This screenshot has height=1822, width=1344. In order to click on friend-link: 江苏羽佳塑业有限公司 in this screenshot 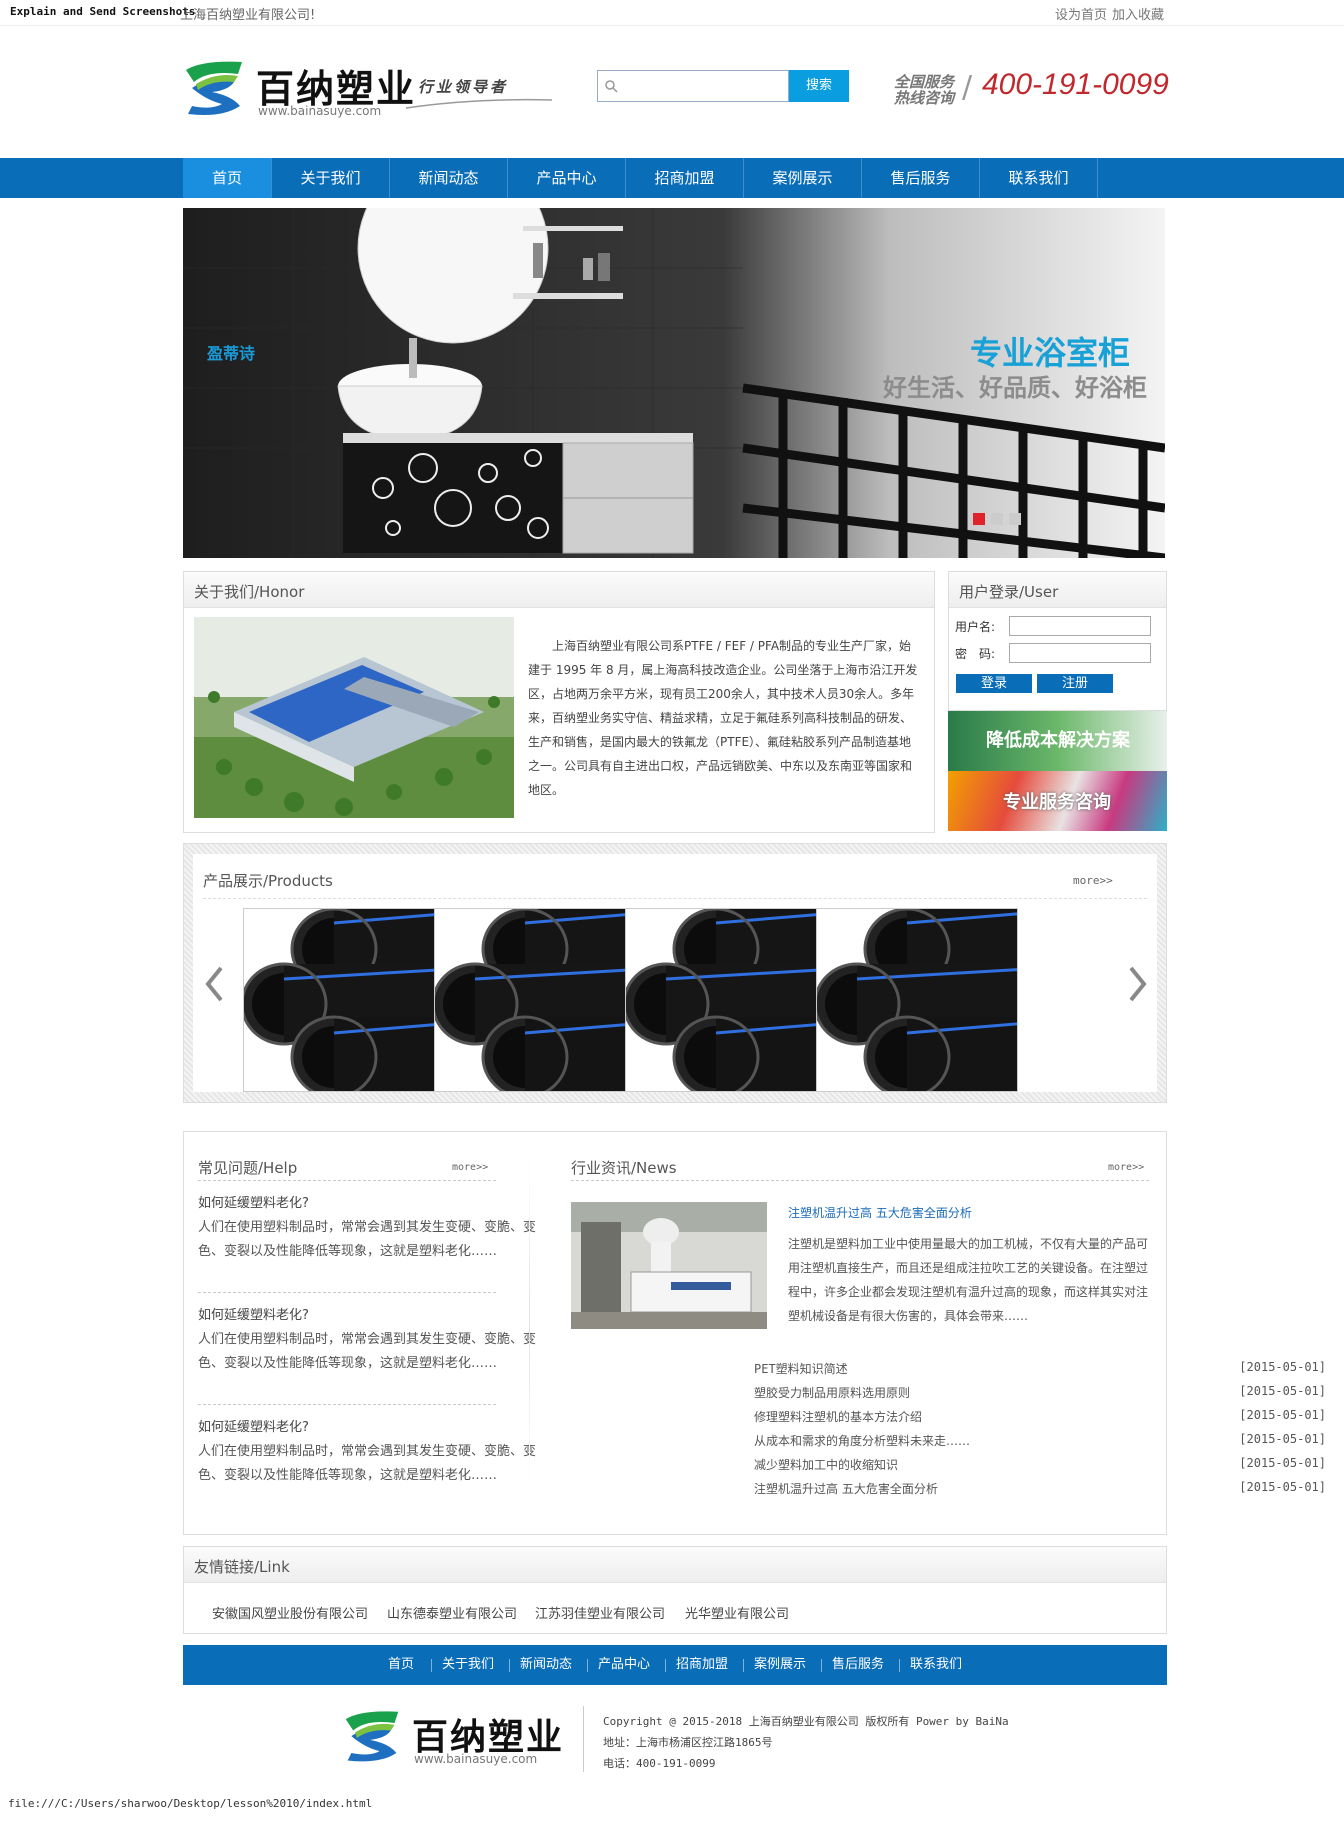, I will do `click(600, 1612)`.